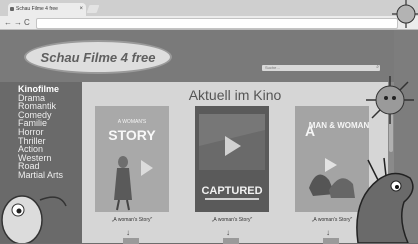 This screenshot has width=418, height=244. What do you see at coordinates (50, 175) in the screenshot?
I see `sidebar-item-martial-arts: Martial Arts` at bounding box center [50, 175].